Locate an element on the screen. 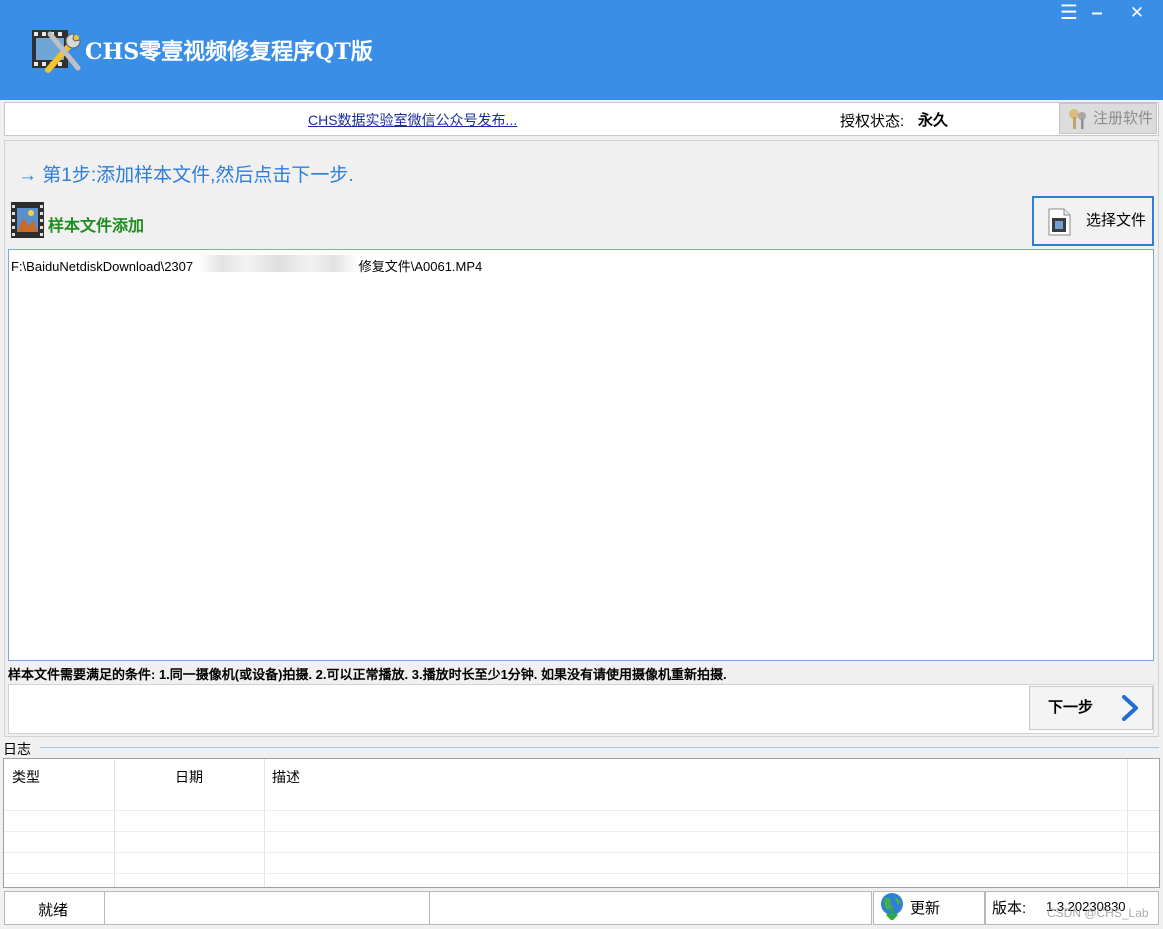 This screenshot has height=929, width=1163. auth-status-label: 授权状态: is located at coordinates (872, 121).